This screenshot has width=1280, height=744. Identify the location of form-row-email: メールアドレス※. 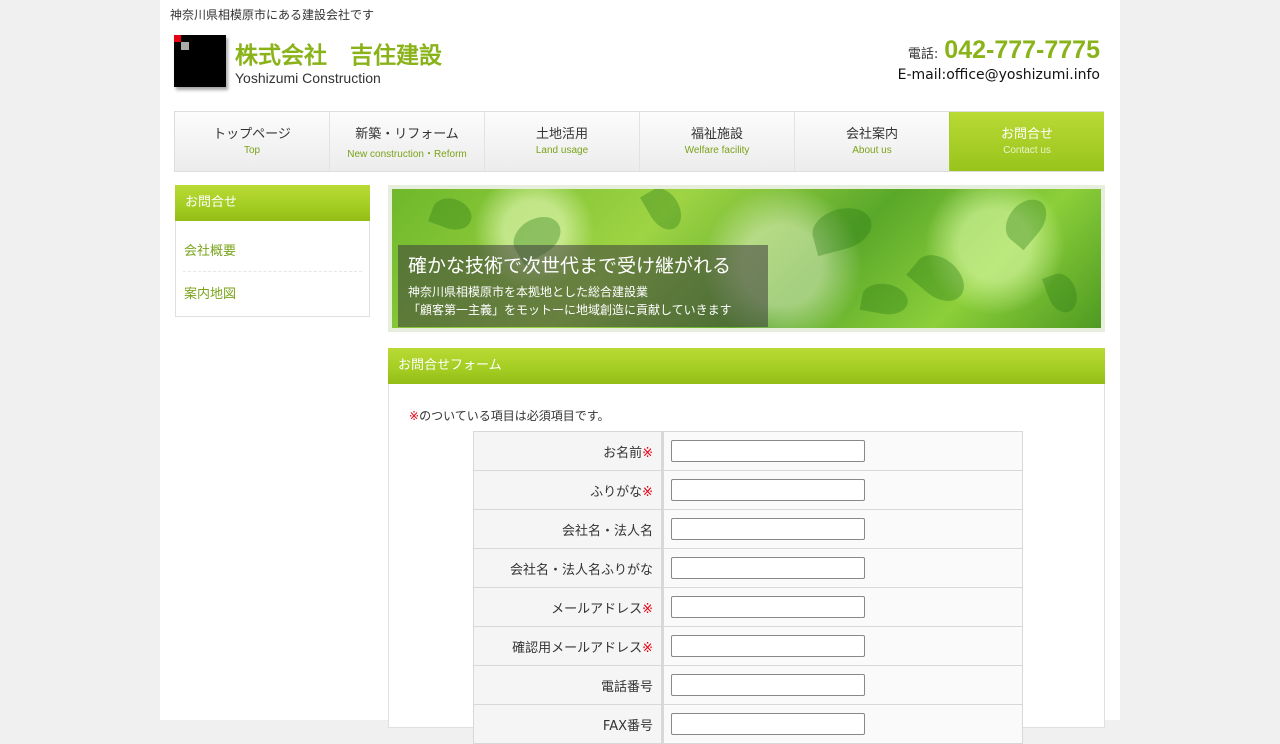
(748, 607).